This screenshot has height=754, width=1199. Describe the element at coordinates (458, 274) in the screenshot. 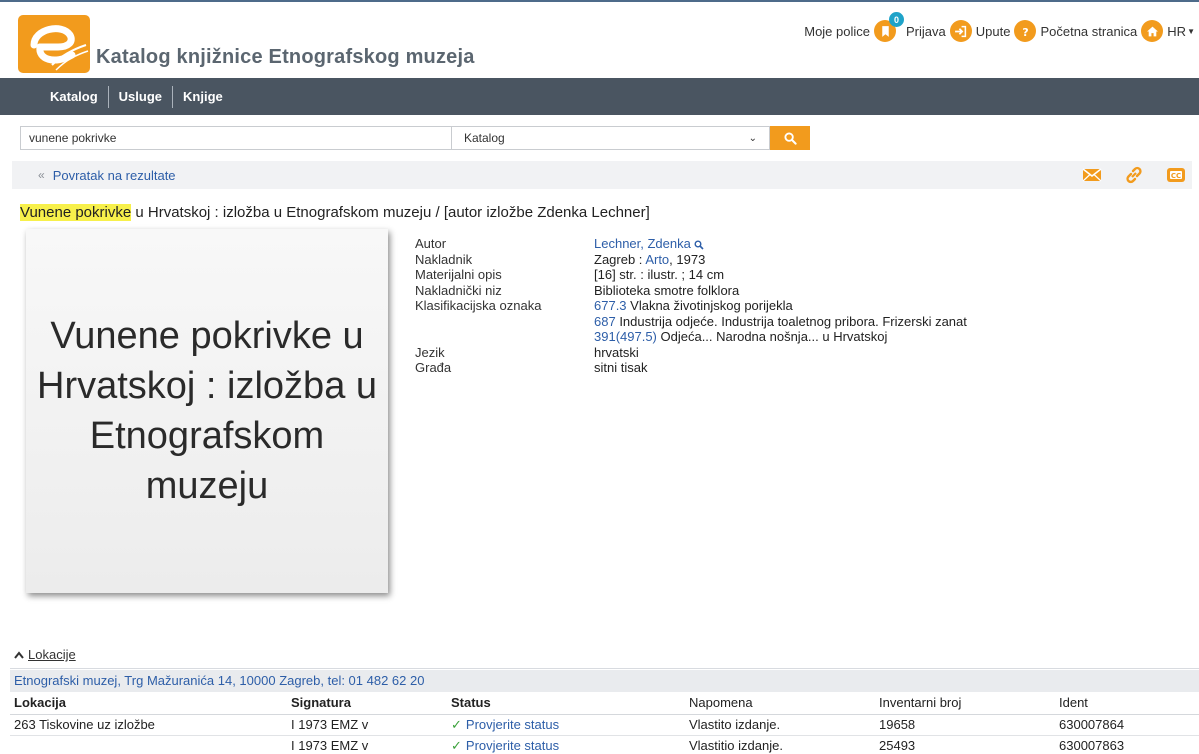

I see `detail-label: Materijalni opis` at that location.